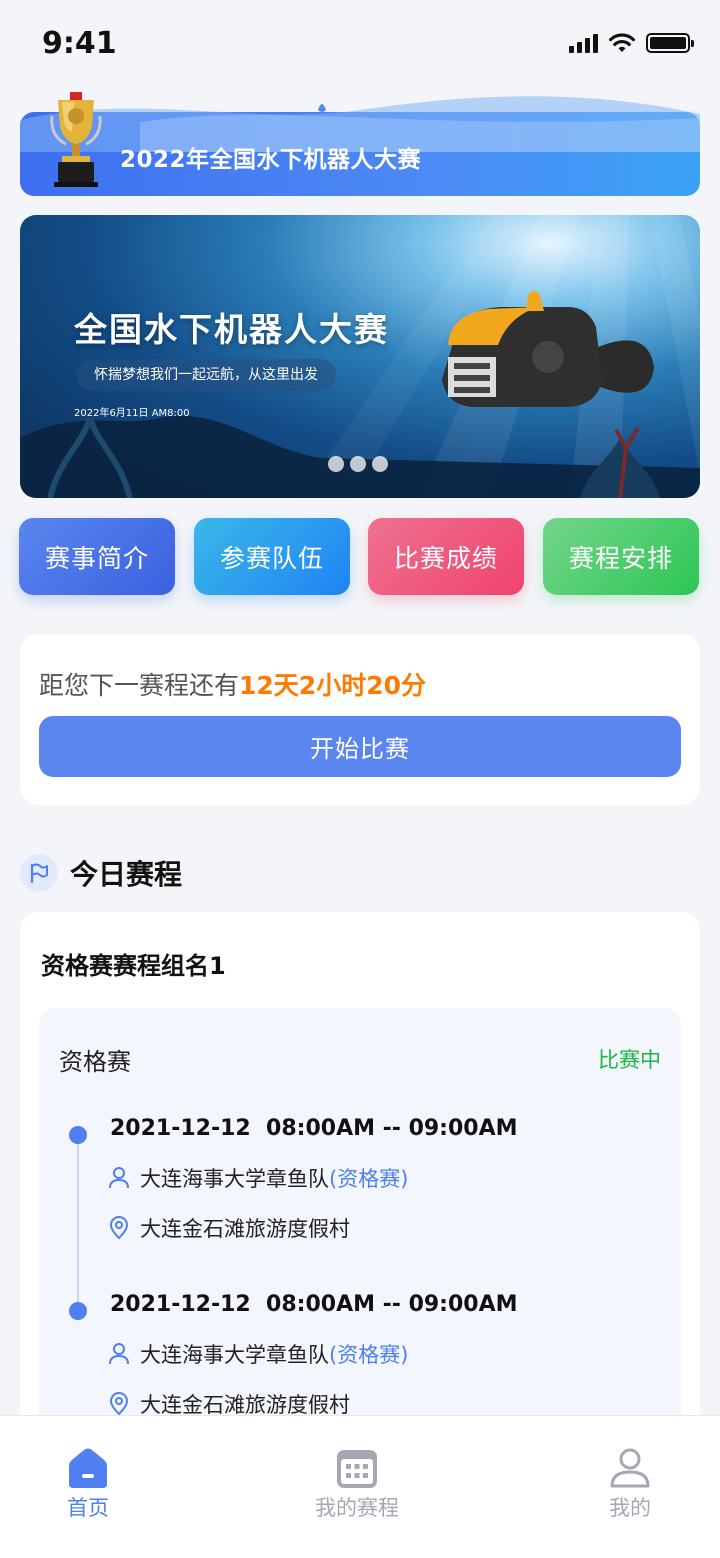 Image resolution: width=720 pixels, height=1558 pixels. I want to click on hero-date: 2022年6月11日 AM8:00, so click(132, 413).